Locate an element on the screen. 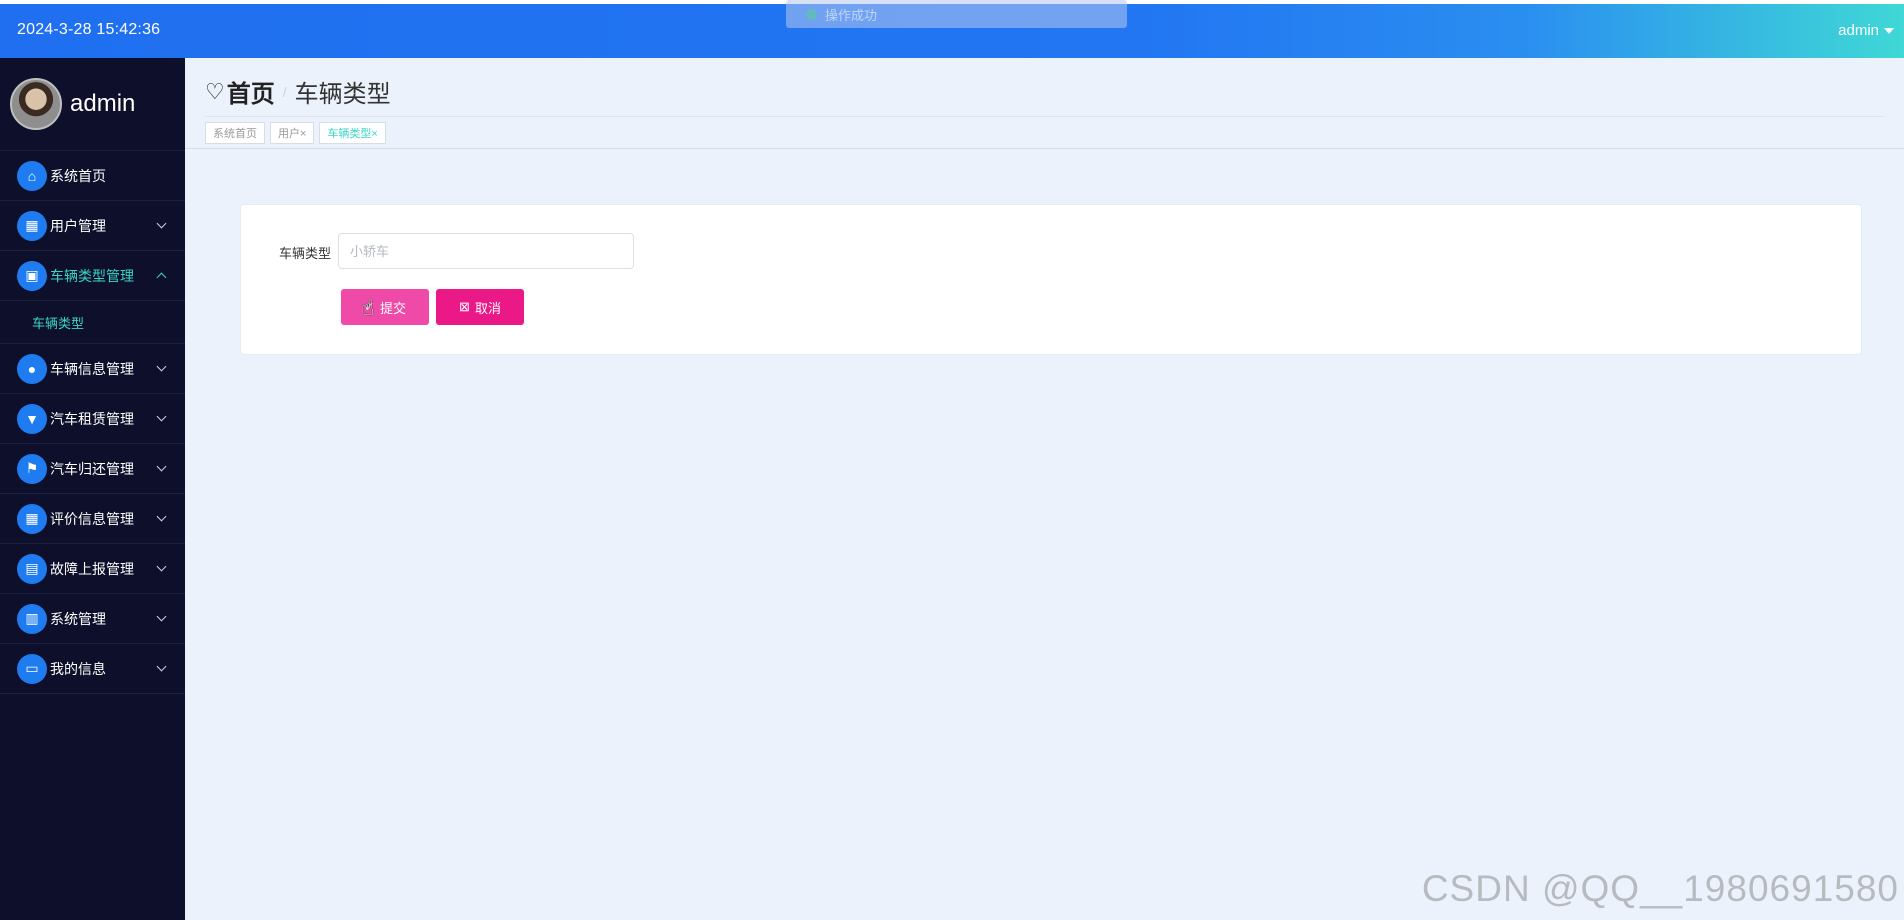  success-toast: 操作成功 is located at coordinates (956, 14).